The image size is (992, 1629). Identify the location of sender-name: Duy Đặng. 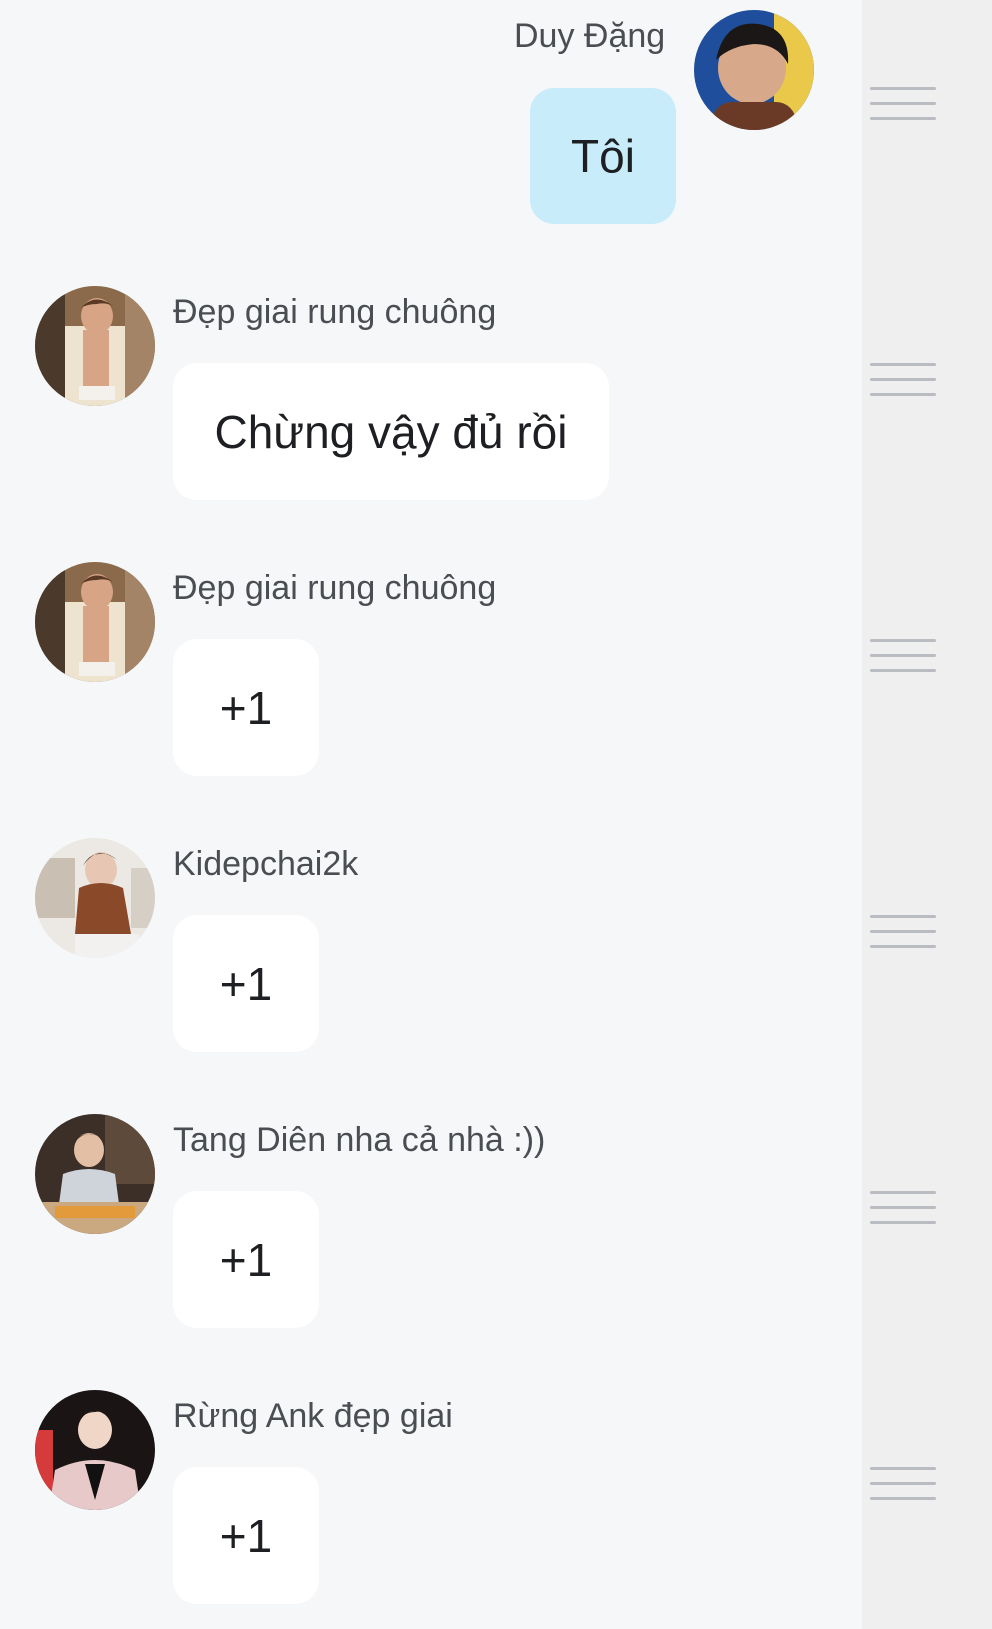
(590, 36).